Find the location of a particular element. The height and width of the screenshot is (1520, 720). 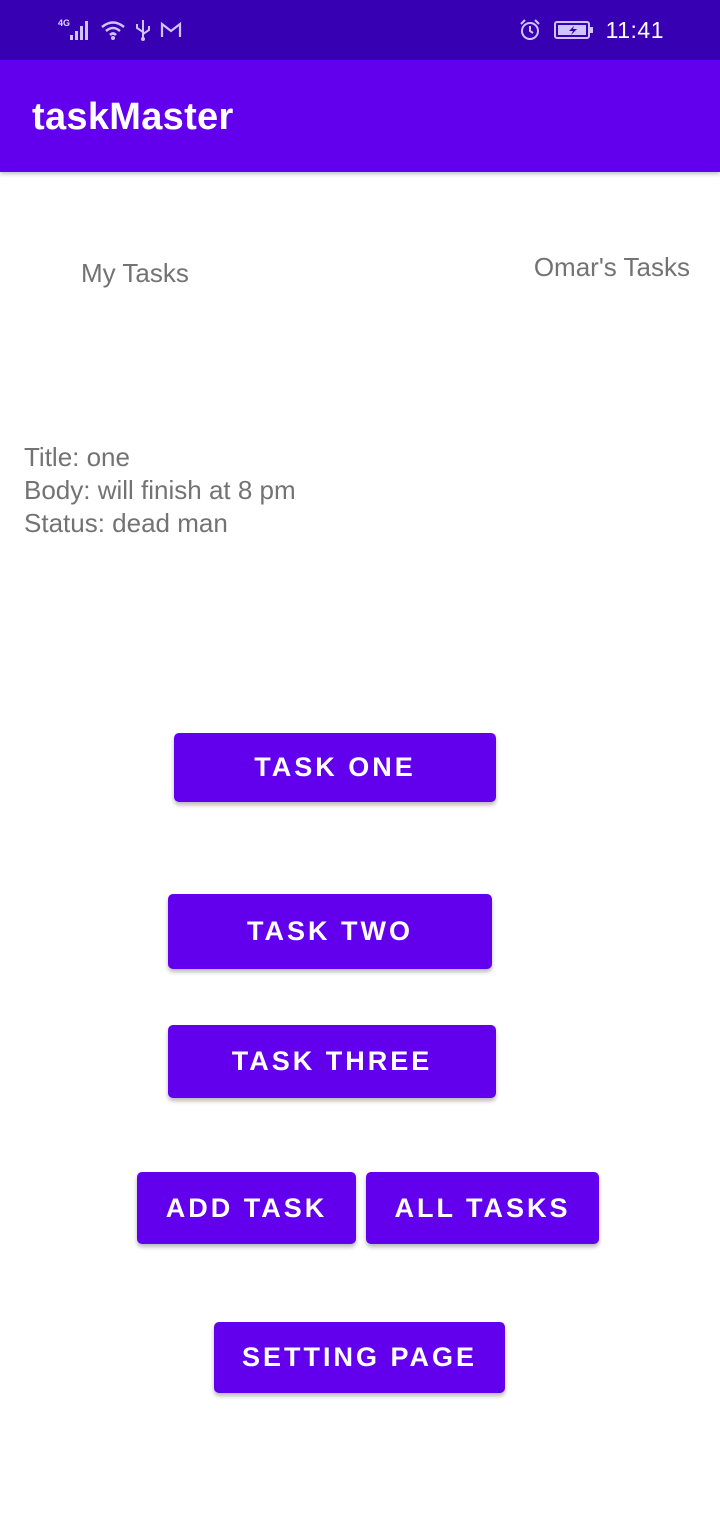

app-title: taskMaster is located at coordinates (133, 117).